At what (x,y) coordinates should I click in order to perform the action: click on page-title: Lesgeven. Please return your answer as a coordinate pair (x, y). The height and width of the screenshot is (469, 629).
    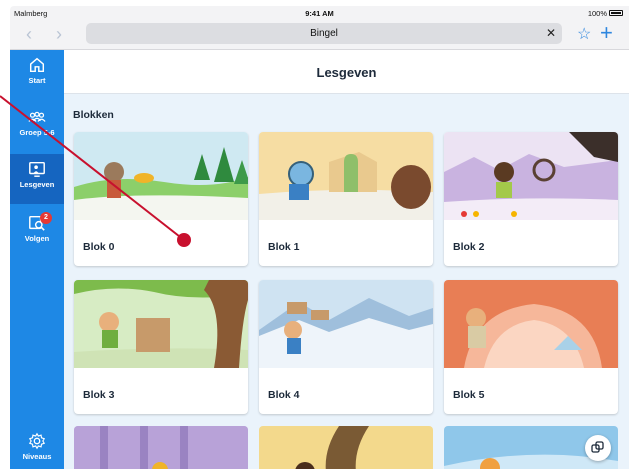
    Looking at the image, I should click on (346, 72).